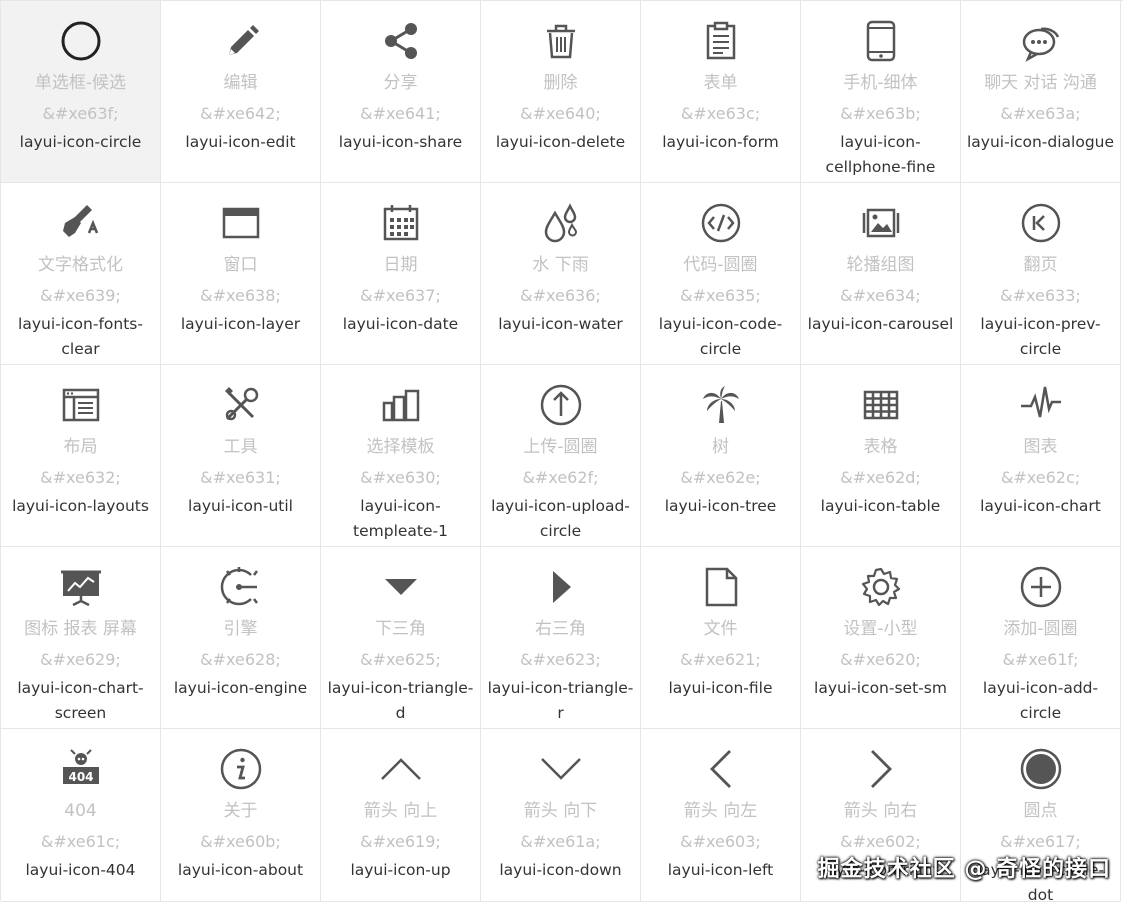 The image size is (1123, 902). Describe the element at coordinates (240, 447) in the screenshot. I see `icon-name: 工具` at that location.